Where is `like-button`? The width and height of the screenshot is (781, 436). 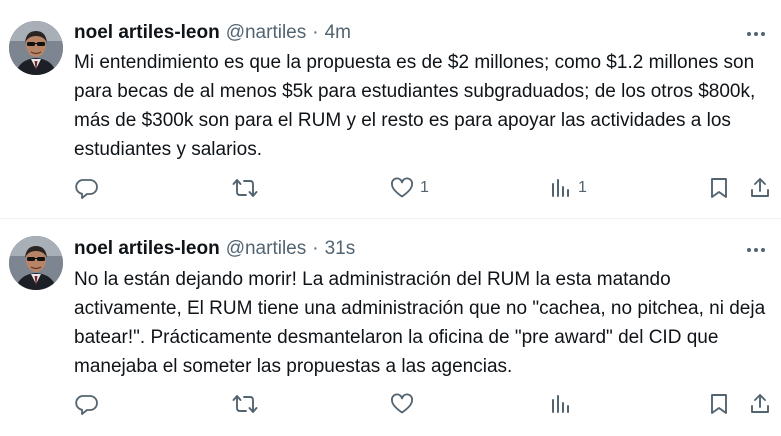 like-button is located at coordinates (405, 404).